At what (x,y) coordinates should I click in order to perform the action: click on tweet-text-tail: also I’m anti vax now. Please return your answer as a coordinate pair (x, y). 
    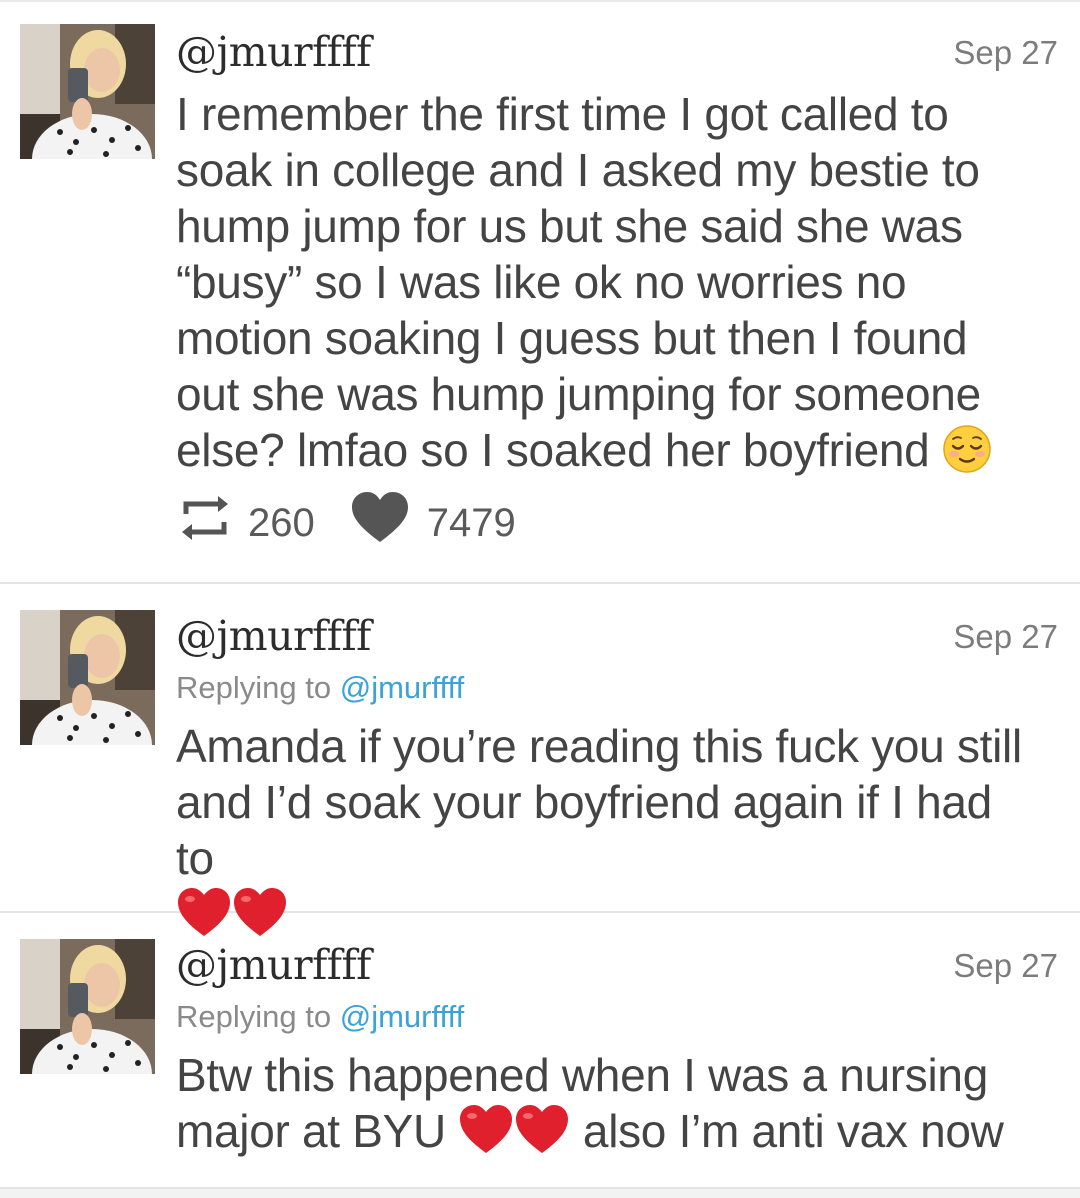
    Looking at the image, I should click on (793, 1131).